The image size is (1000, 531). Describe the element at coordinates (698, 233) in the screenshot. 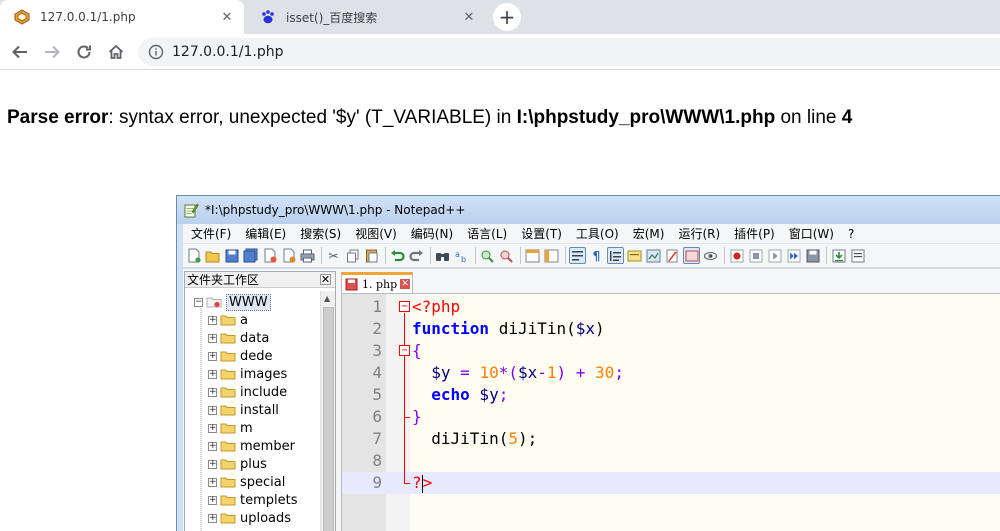

I see `menu-run: 运行(R)` at that location.